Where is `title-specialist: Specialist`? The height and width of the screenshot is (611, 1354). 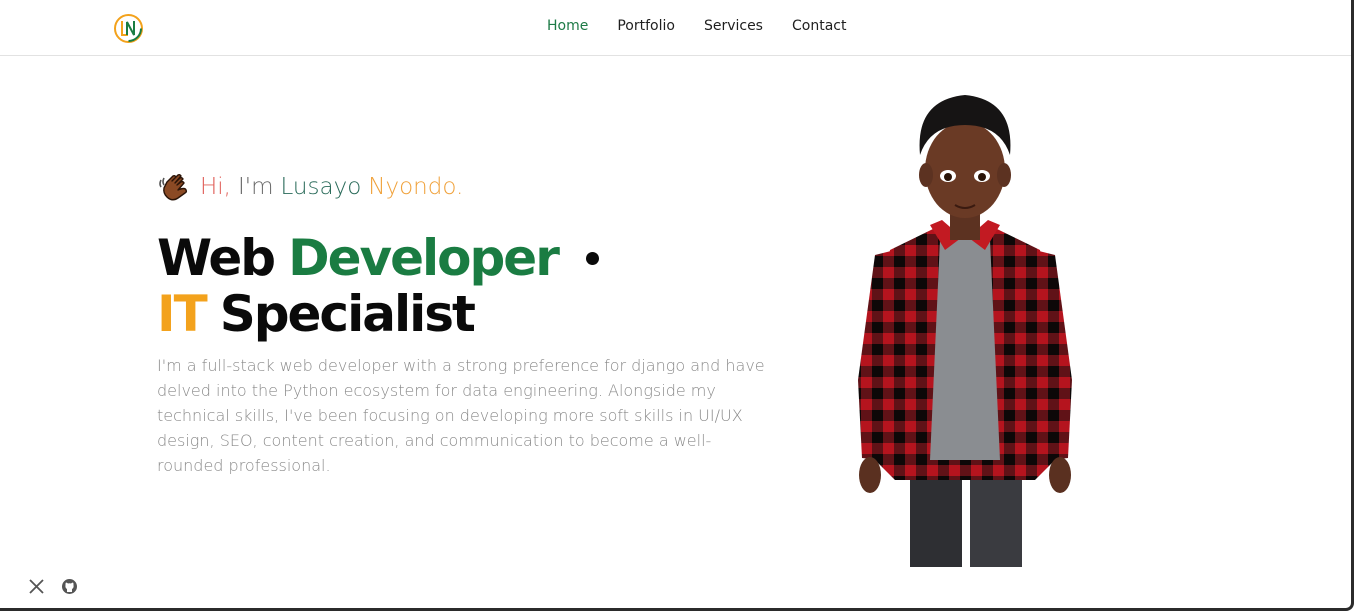
title-specialist: Specialist is located at coordinates (347, 314).